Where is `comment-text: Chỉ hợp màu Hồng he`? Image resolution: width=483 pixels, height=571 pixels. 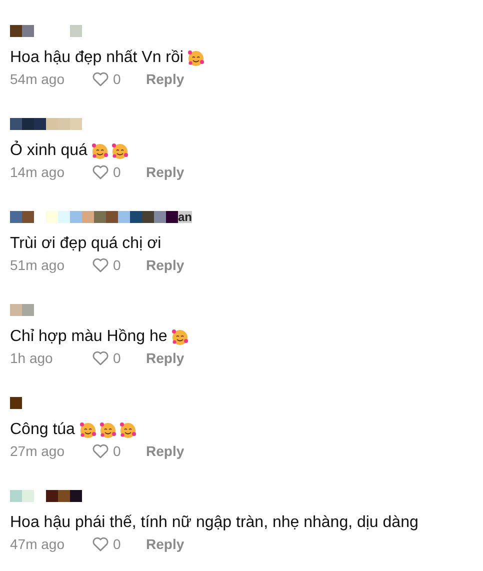 comment-text: Chỉ hợp màu Hồng he is located at coordinates (89, 337).